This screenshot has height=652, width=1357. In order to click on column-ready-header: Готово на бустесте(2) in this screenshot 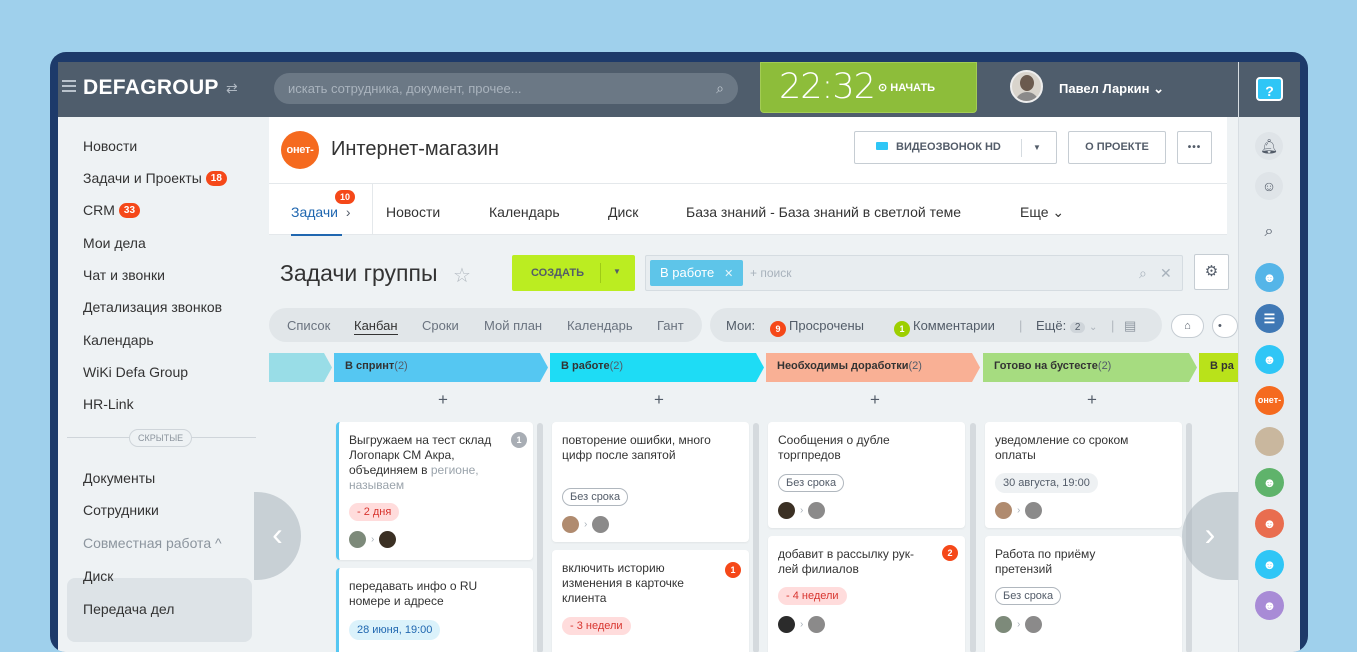, I will do `click(1047, 367)`.